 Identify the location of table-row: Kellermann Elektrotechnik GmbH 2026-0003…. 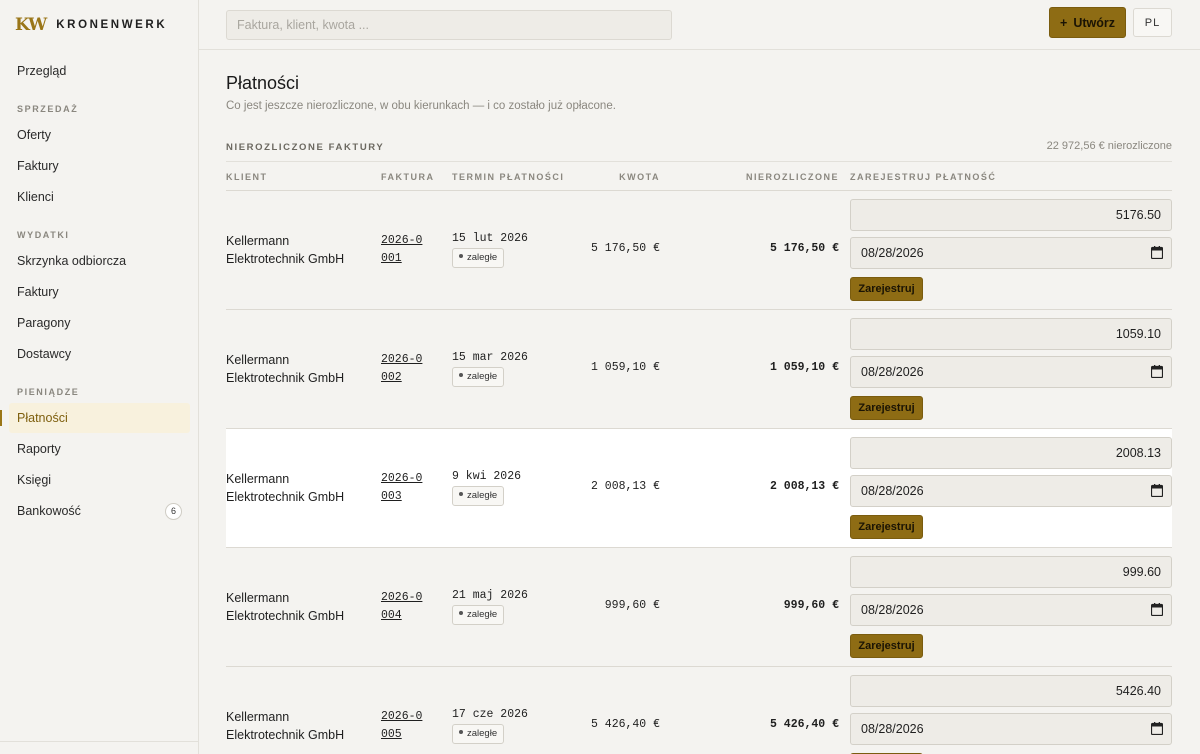
(699, 488).